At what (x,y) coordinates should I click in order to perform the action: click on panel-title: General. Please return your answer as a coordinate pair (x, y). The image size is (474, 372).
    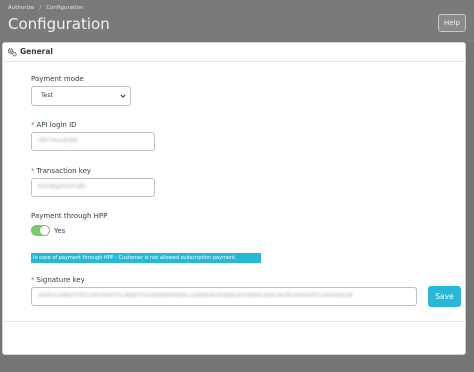
    Looking at the image, I should click on (36, 51).